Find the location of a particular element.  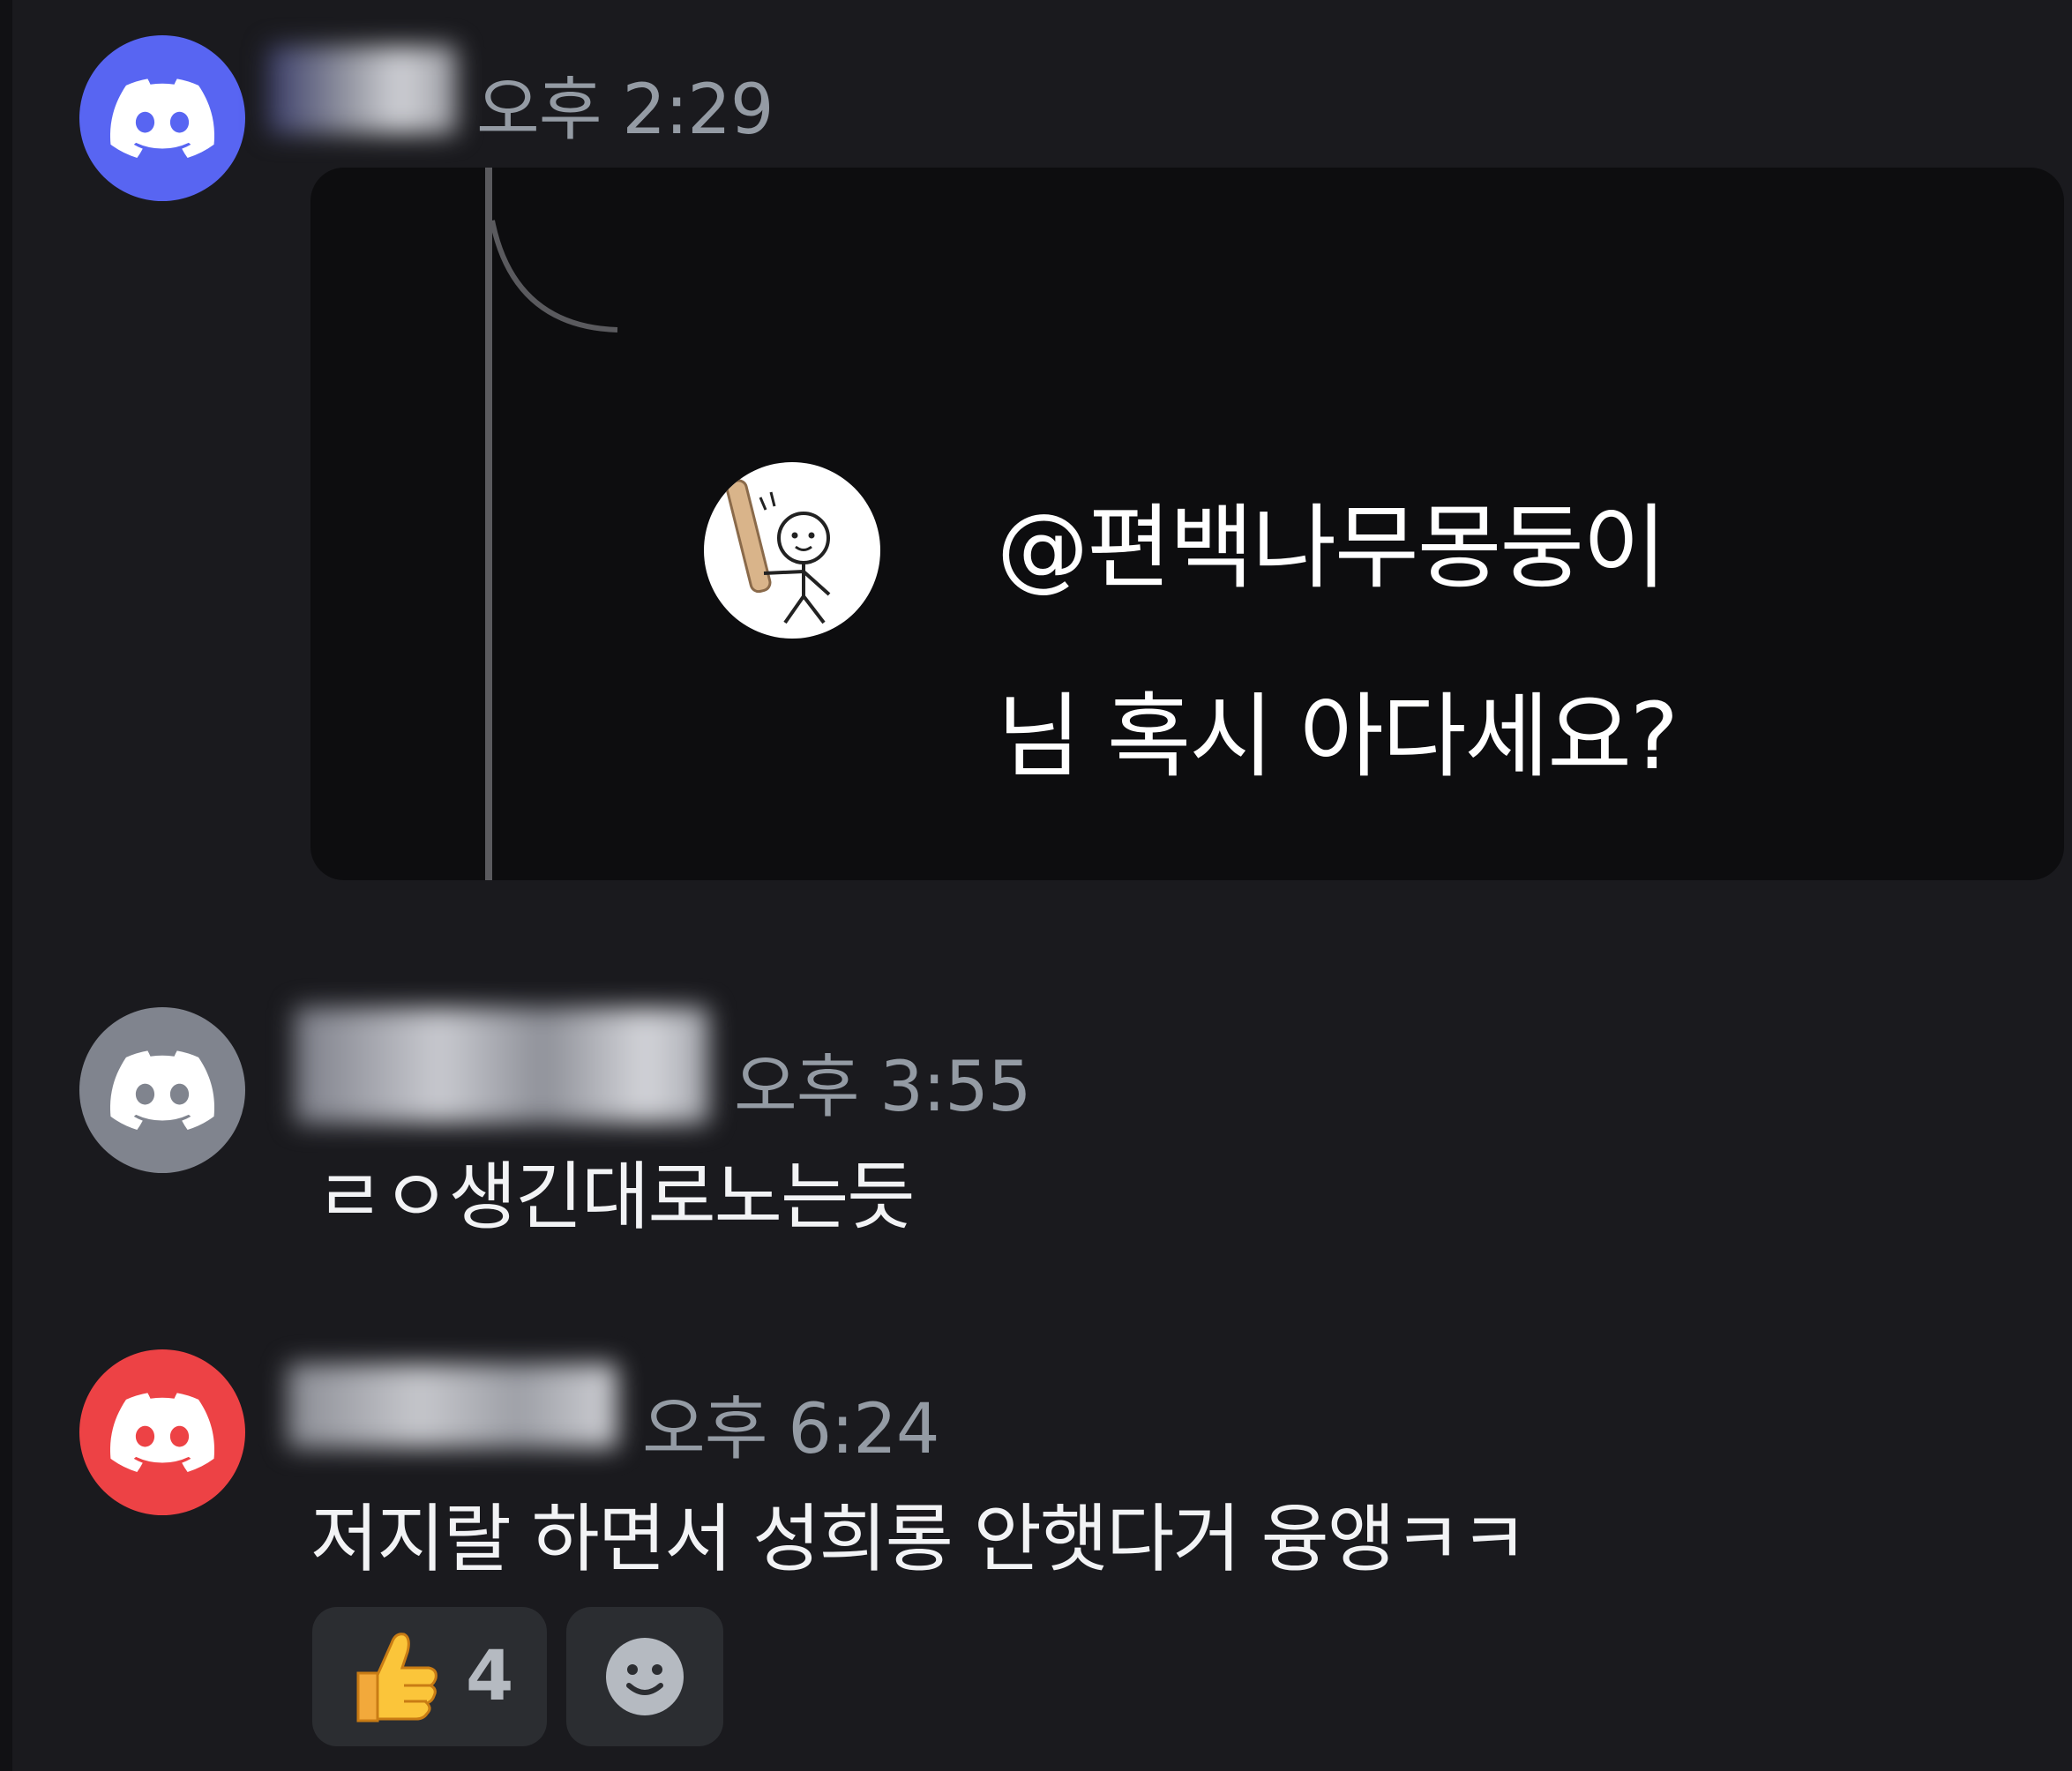

message-content: ㄹㅇ생긴대로노는듯 is located at coordinates (616, 1197).